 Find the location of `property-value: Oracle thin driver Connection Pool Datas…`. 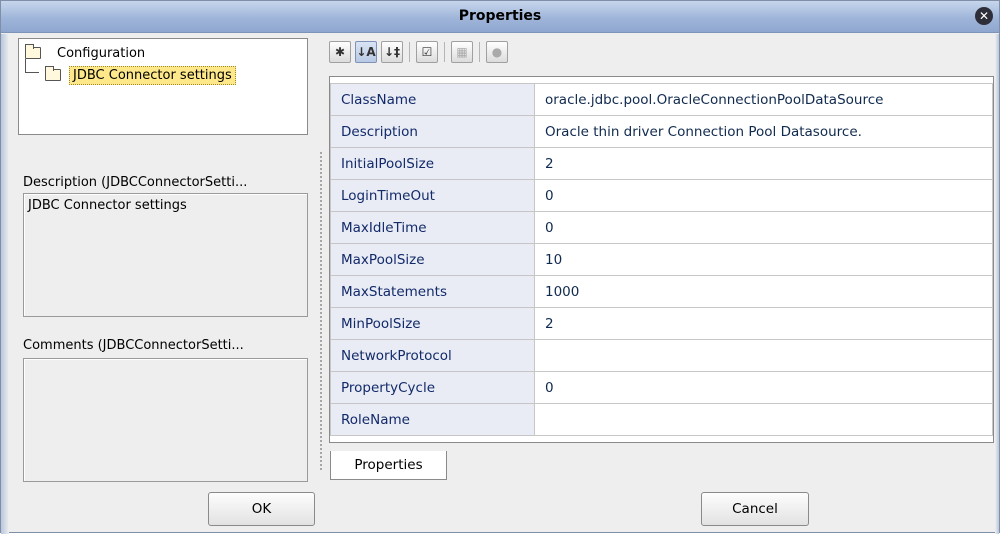

property-value: Oracle thin driver Connection Pool Datas… is located at coordinates (763, 131).